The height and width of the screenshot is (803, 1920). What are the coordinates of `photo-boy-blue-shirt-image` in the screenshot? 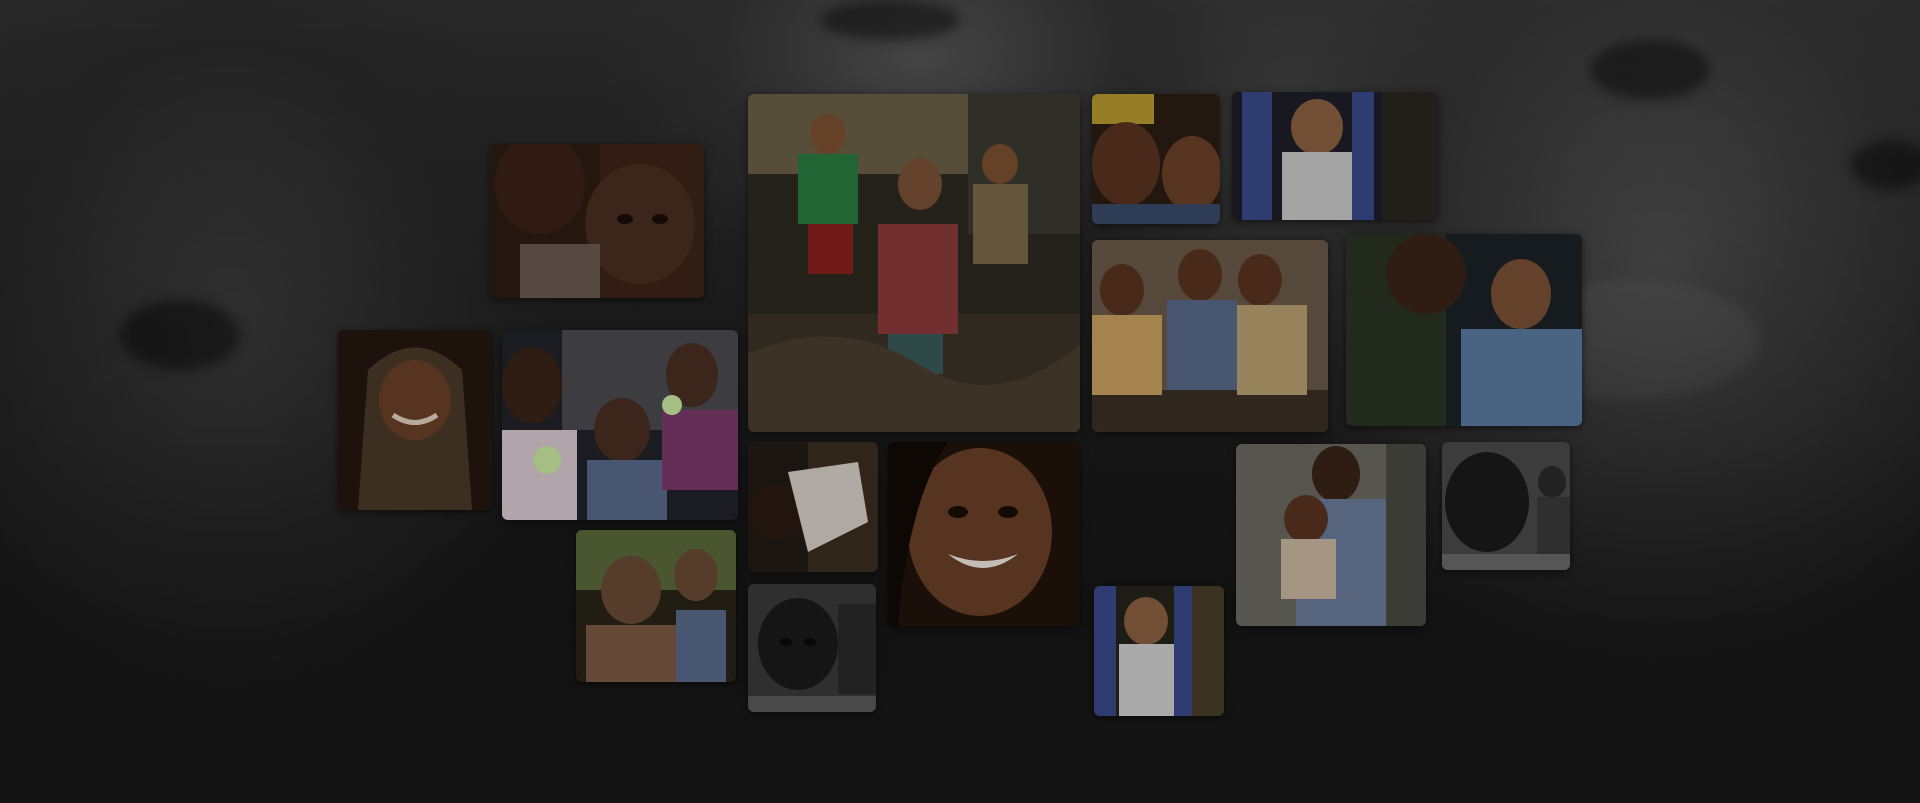 It's located at (1464, 330).